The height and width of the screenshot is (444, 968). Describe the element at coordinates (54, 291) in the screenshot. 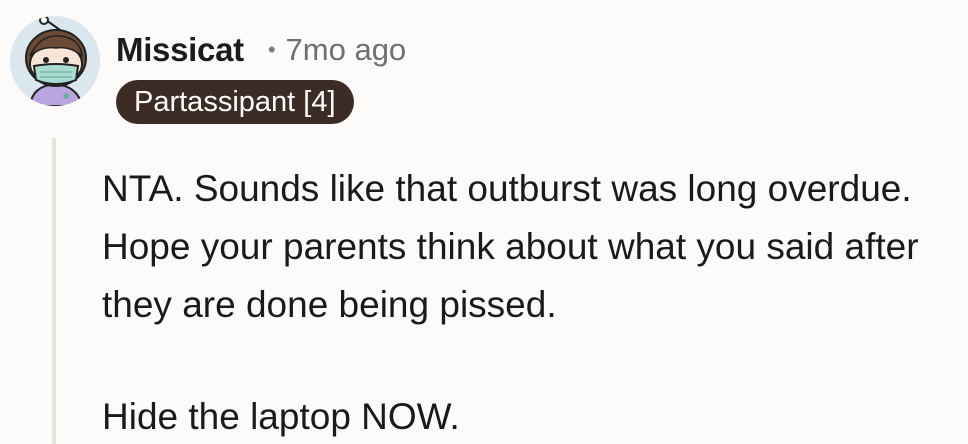

I see `thread-collapse-line` at that location.